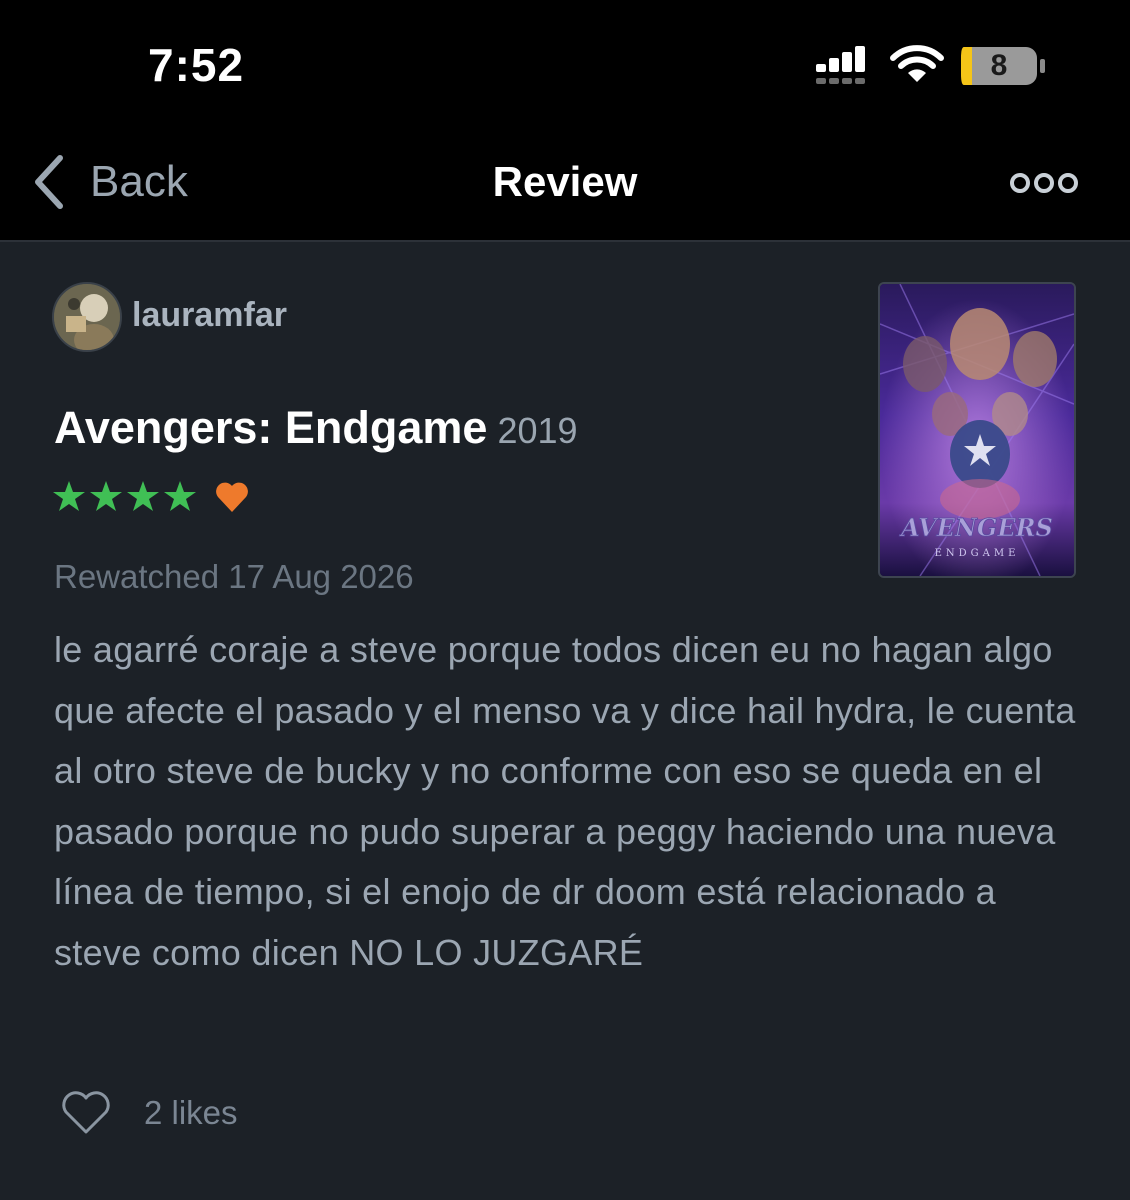  What do you see at coordinates (49, 182) in the screenshot?
I see `chevron-left-icon` at bounding box center [49, 182].